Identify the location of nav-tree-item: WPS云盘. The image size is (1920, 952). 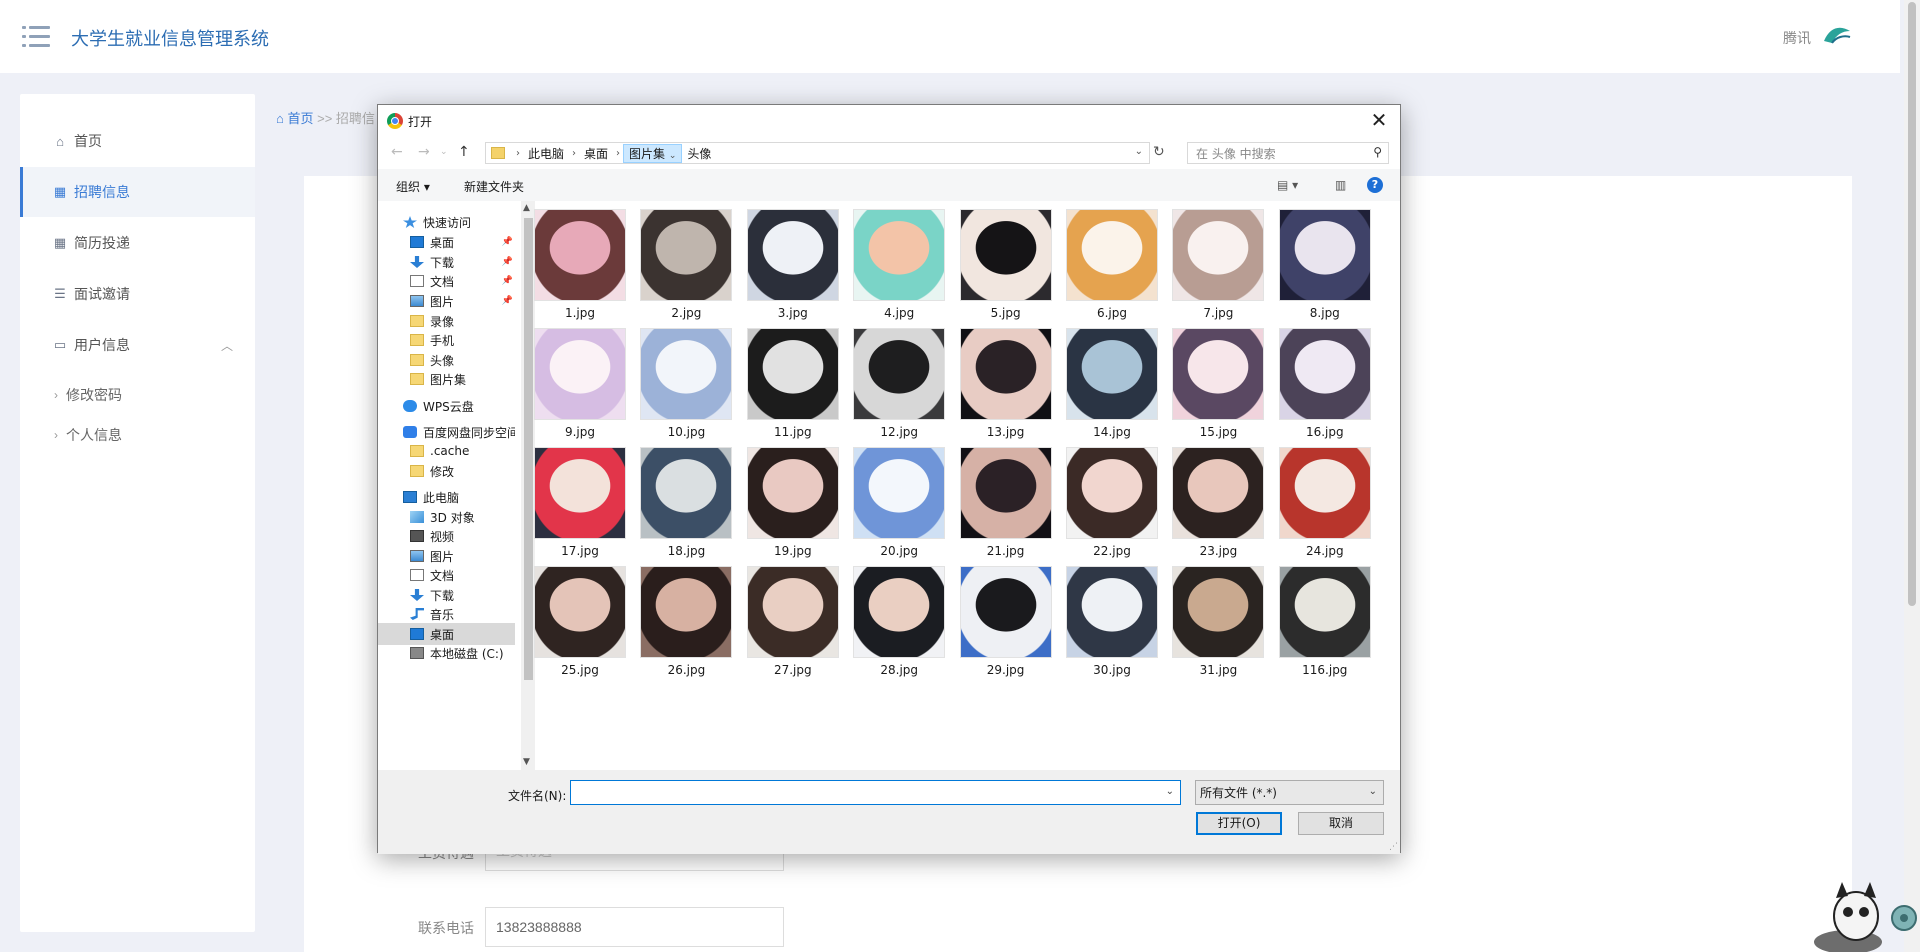
(446, 406).